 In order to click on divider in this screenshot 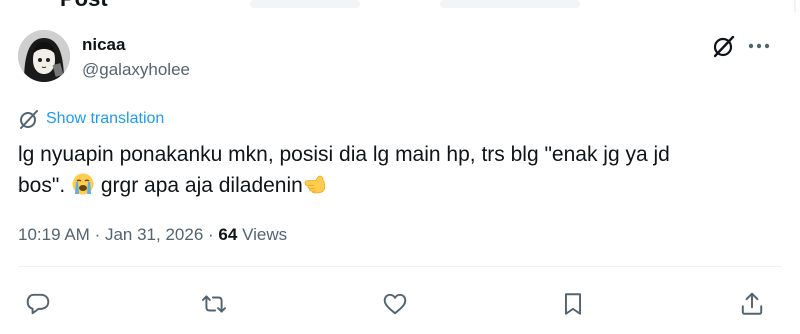, I will do `click(400, 266)`.